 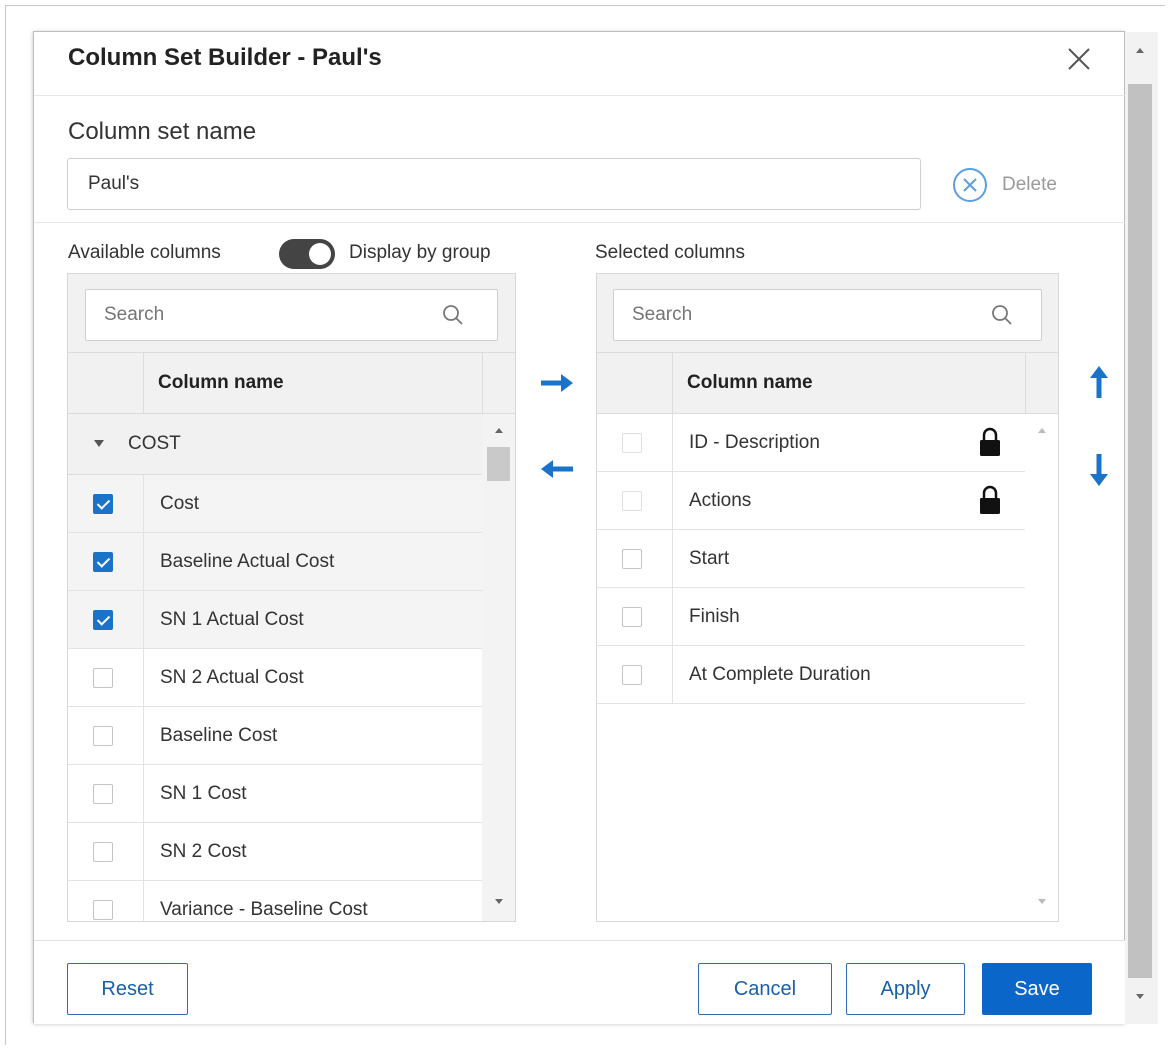 I want to click on display-by-group-toggle, so click(x=307, y=254).